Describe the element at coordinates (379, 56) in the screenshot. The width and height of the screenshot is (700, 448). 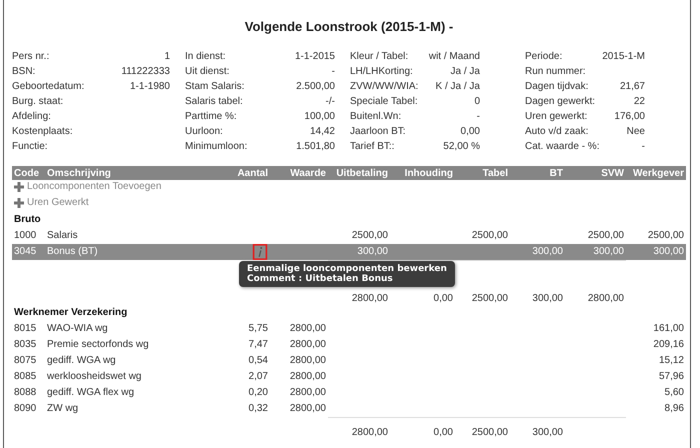
I see `field-label: Kleur / Tabel:` at that location.